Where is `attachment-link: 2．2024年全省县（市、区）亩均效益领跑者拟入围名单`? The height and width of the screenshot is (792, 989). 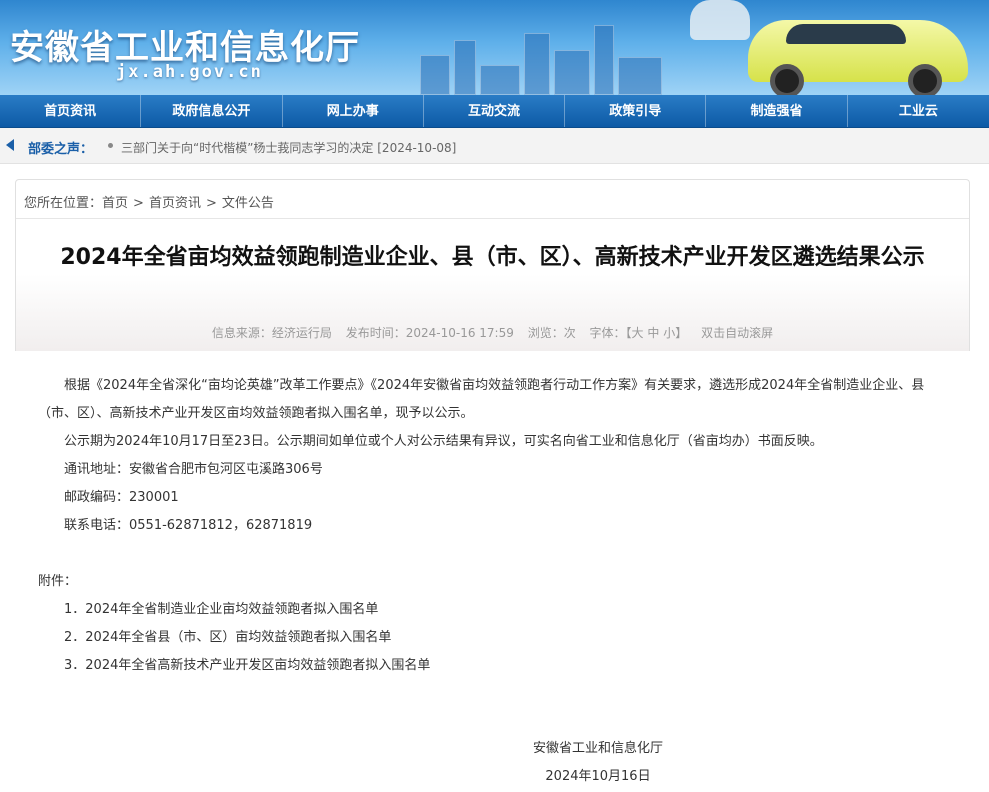
attachment-link: 2．2024年全省县（市、区）亩均效益领跑者拟入围名单 is located at coordinates (496, 638).